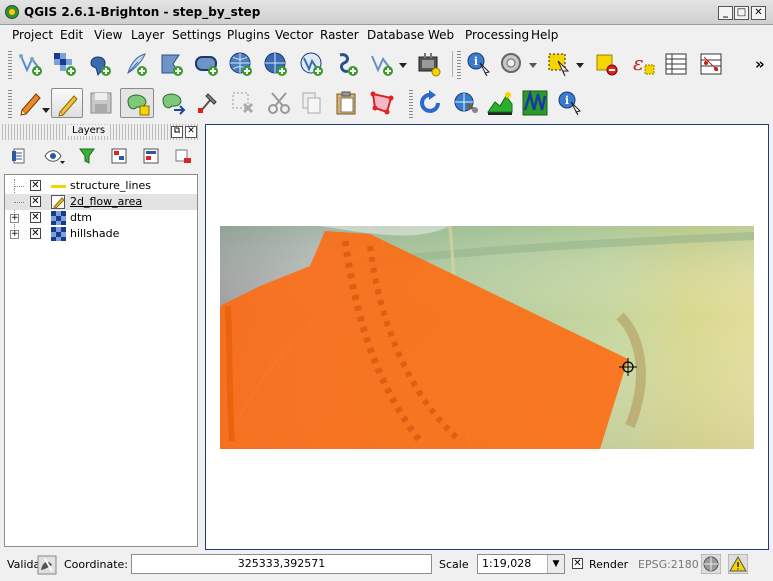 The image size is (773, 581). What do you see at coordinates (100, 64) in the screenshot?
I see `add-postgis-layer-icon` at bounding box center [100, 64].